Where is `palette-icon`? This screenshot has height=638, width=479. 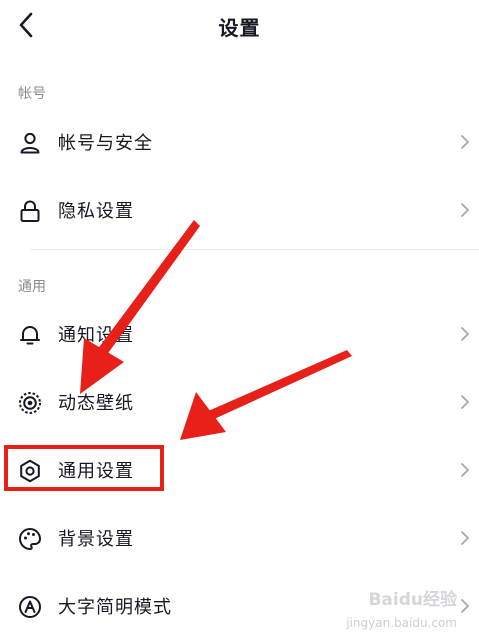 palette-icon is located at coordinates (30, 539).